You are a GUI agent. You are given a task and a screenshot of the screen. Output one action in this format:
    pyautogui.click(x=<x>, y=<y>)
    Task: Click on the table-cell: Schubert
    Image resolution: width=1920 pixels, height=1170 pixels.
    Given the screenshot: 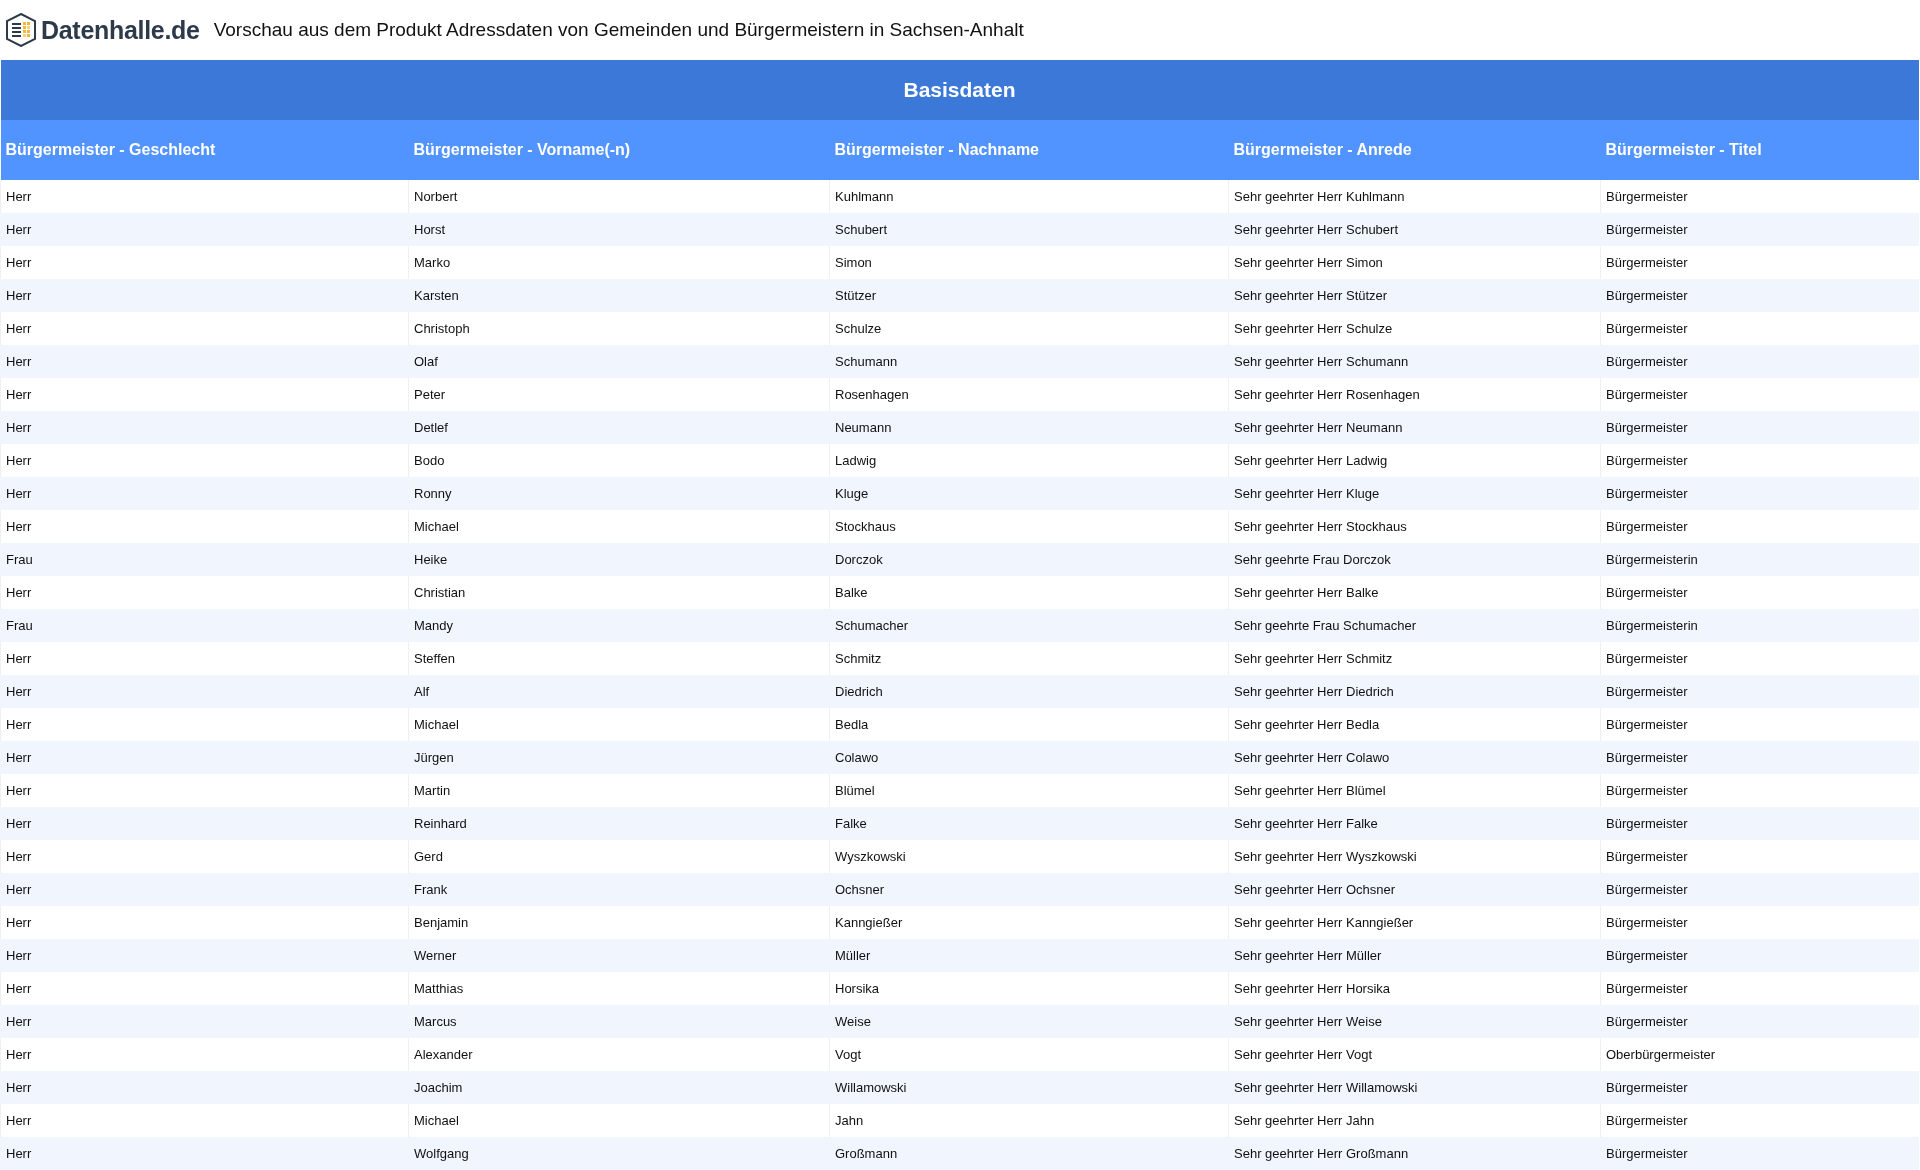 What is the action you would take?
    pyautogui.click(x=1029, y=229)
    